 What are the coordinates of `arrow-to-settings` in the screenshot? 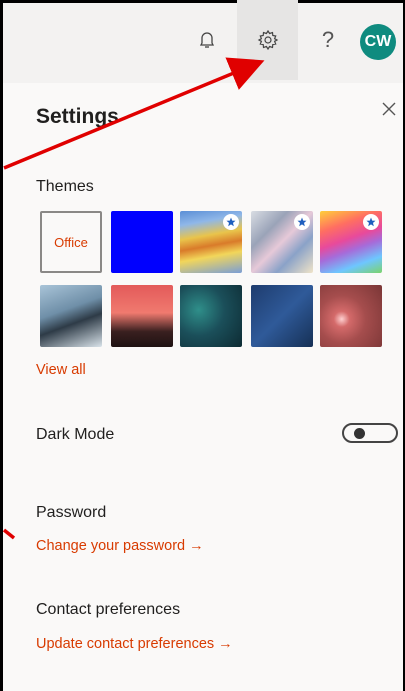 It's located at (134, 113).